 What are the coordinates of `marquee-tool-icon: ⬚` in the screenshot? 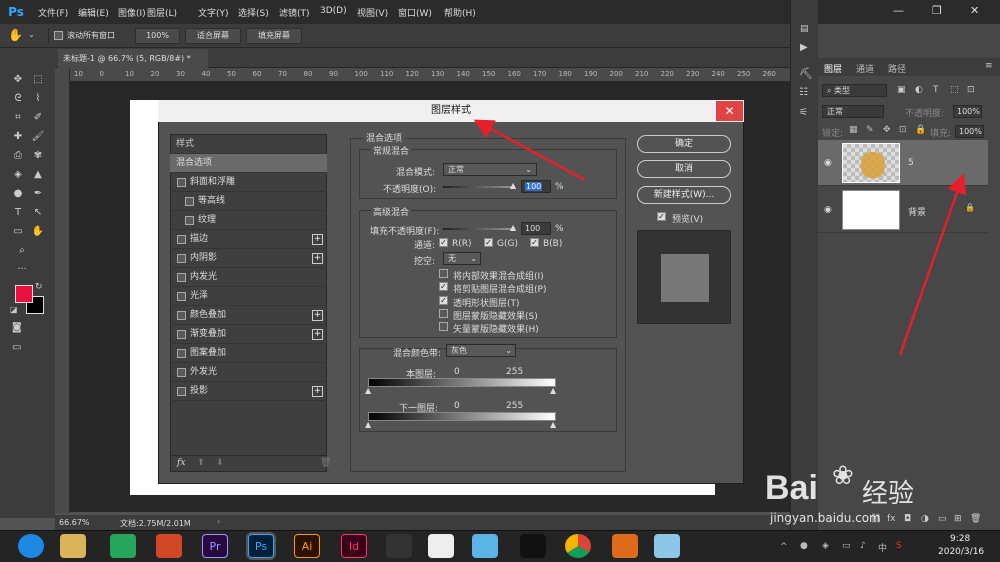 It's located at (38, 80).